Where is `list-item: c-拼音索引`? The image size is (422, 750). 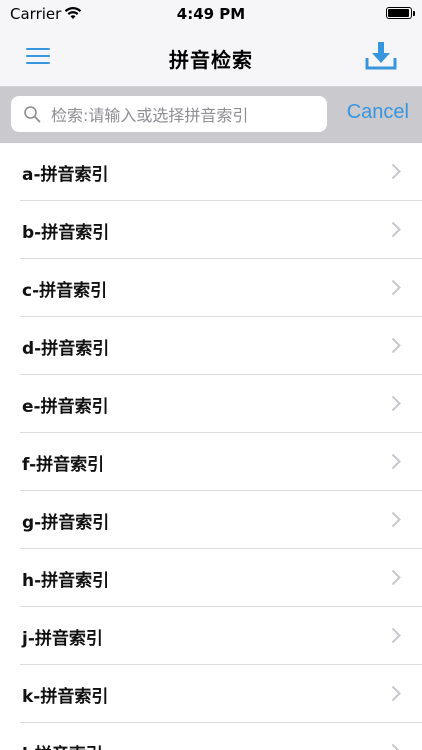 list-item: c-拼音索引 is located at coordinates (211, 288).